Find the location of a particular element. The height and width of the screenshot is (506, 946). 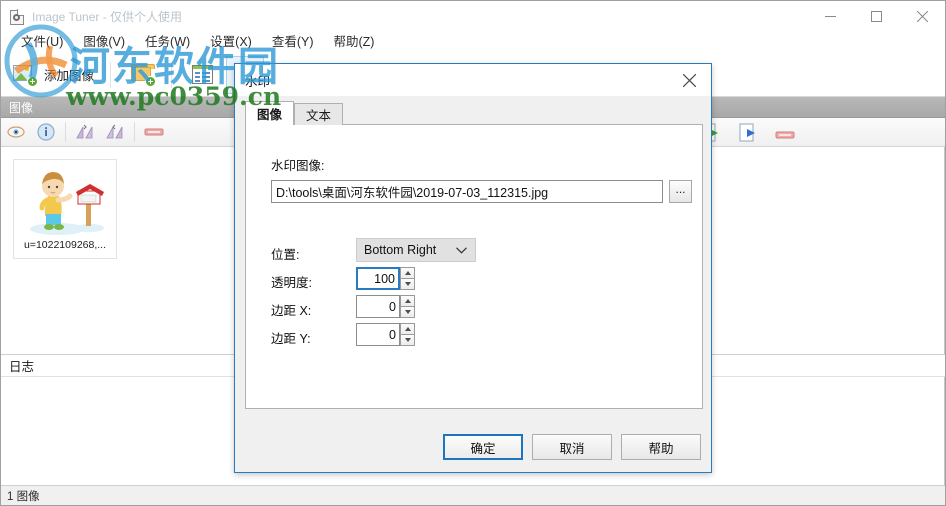

add-folder-icon is located at coordinates (144, 75).